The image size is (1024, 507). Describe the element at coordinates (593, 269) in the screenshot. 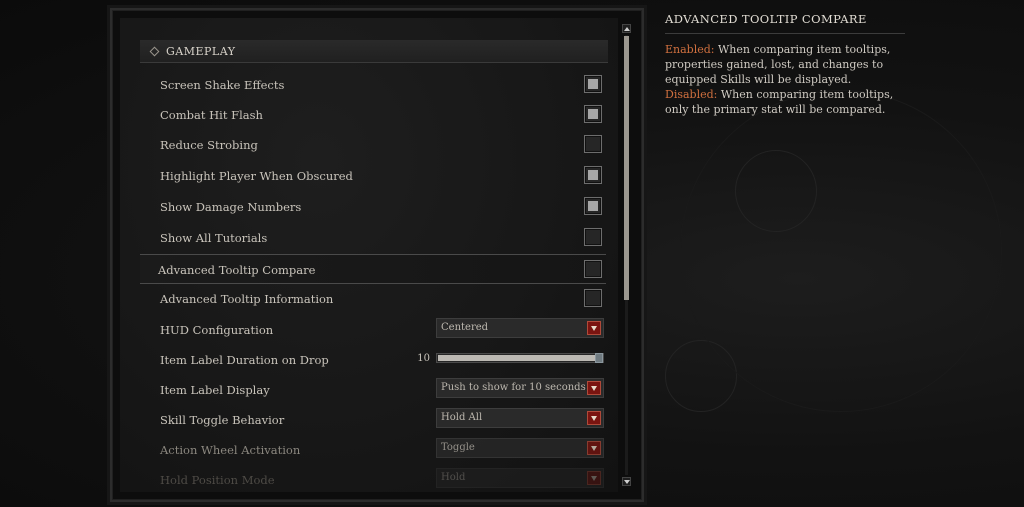

I see `advanced-tooltip-compare-checkbox` at that location.